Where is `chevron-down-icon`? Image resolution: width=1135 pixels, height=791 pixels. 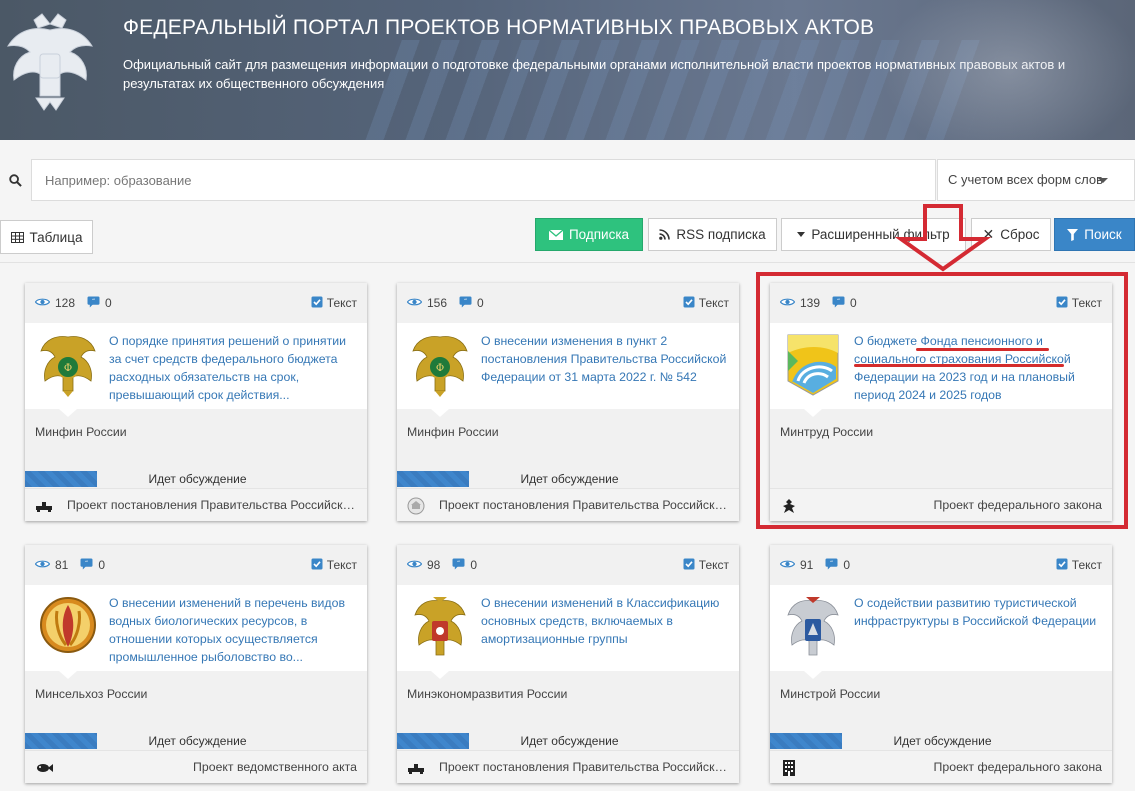
chevron-down-icon is located at coordinates (1103, 180).